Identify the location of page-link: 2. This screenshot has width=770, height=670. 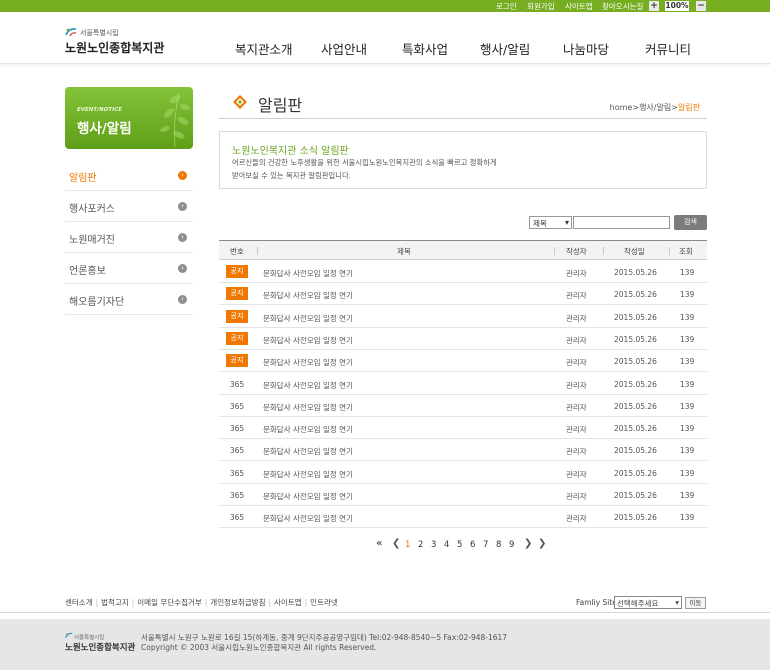
(420, 545).